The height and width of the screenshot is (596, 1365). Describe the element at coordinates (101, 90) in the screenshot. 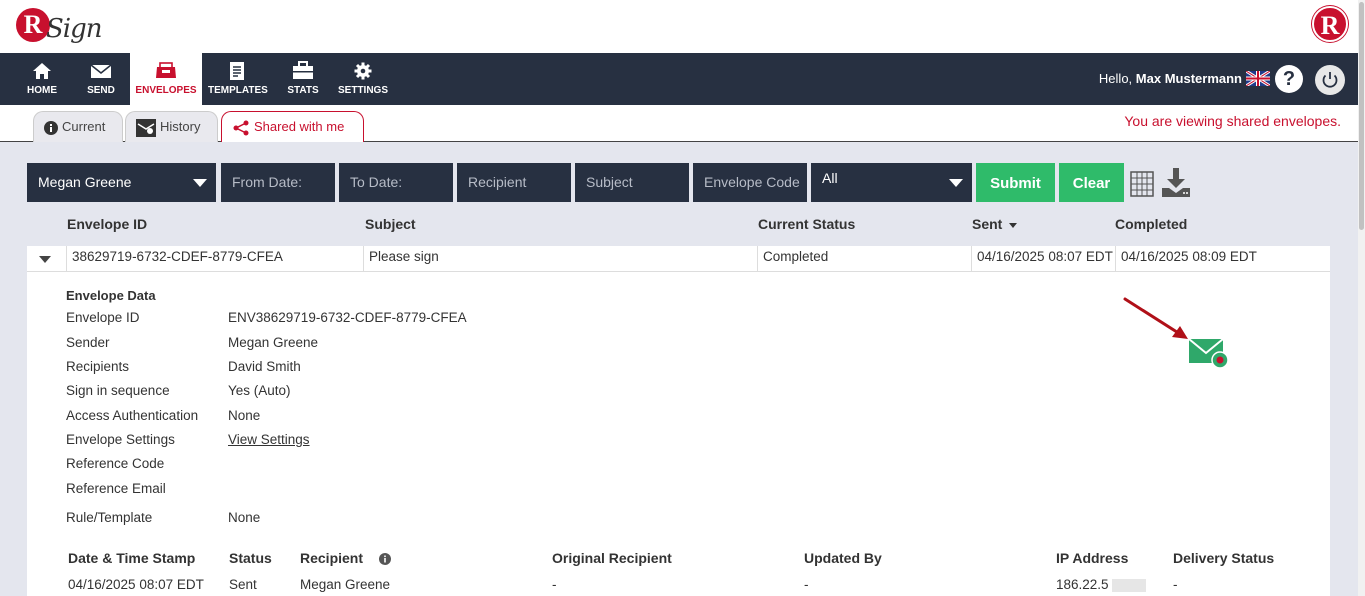

I see `nav-label: SEND` at that location.